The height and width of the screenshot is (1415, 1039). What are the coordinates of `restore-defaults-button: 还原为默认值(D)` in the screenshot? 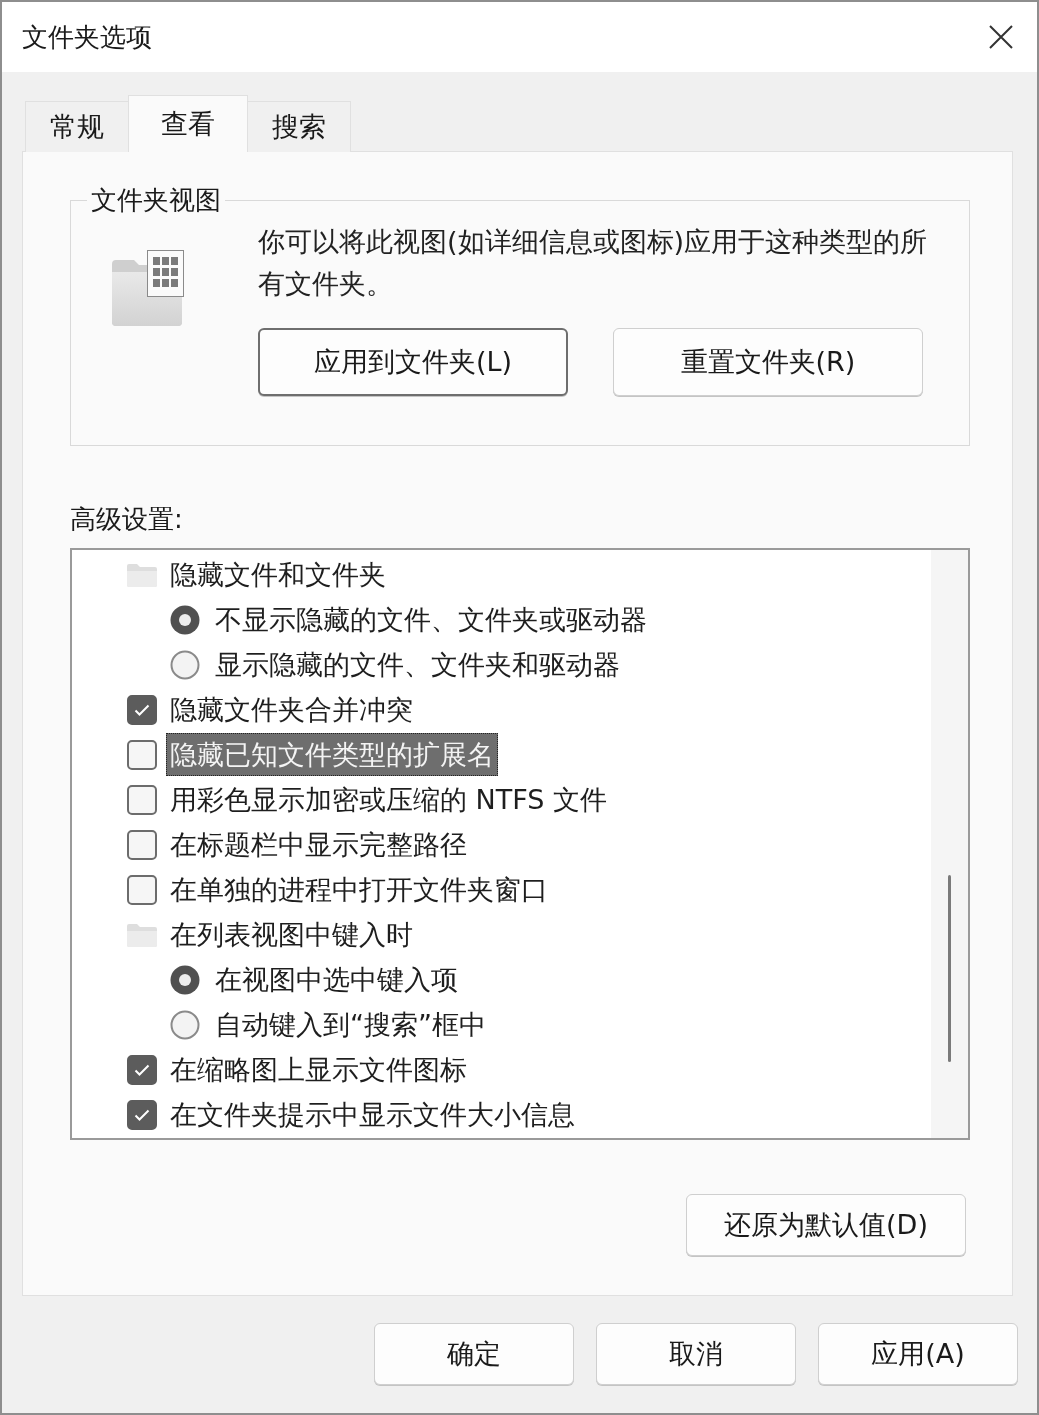 It's located at (826, 1225).